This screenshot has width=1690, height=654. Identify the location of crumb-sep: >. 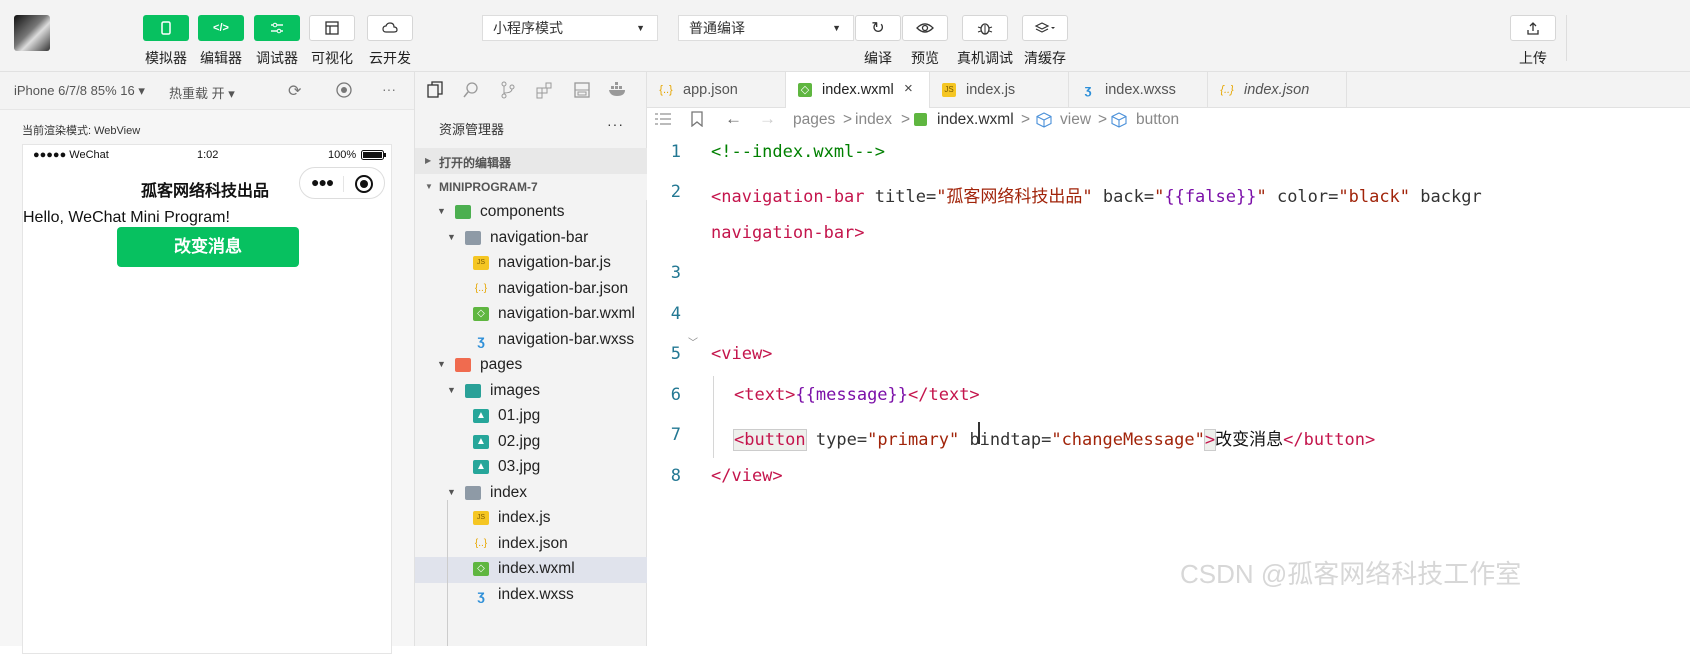
(1103, 119).